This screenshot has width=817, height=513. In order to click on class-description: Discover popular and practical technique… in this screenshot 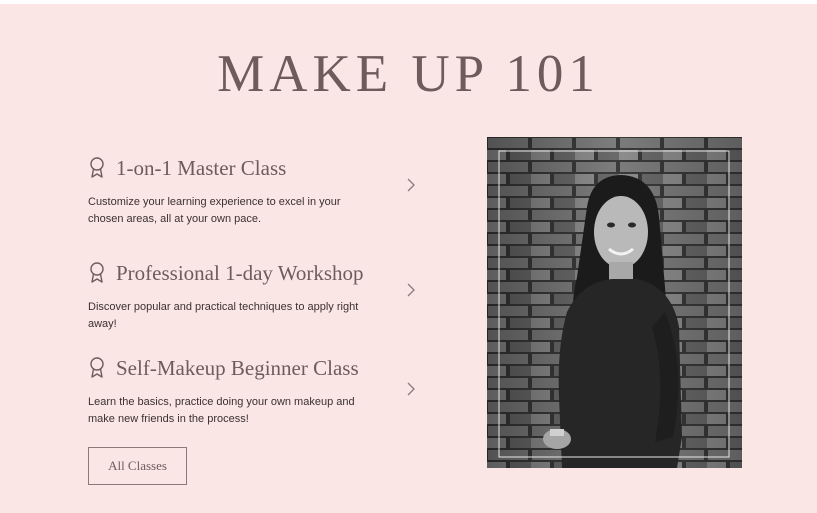, I will do `click(223, 315)`.